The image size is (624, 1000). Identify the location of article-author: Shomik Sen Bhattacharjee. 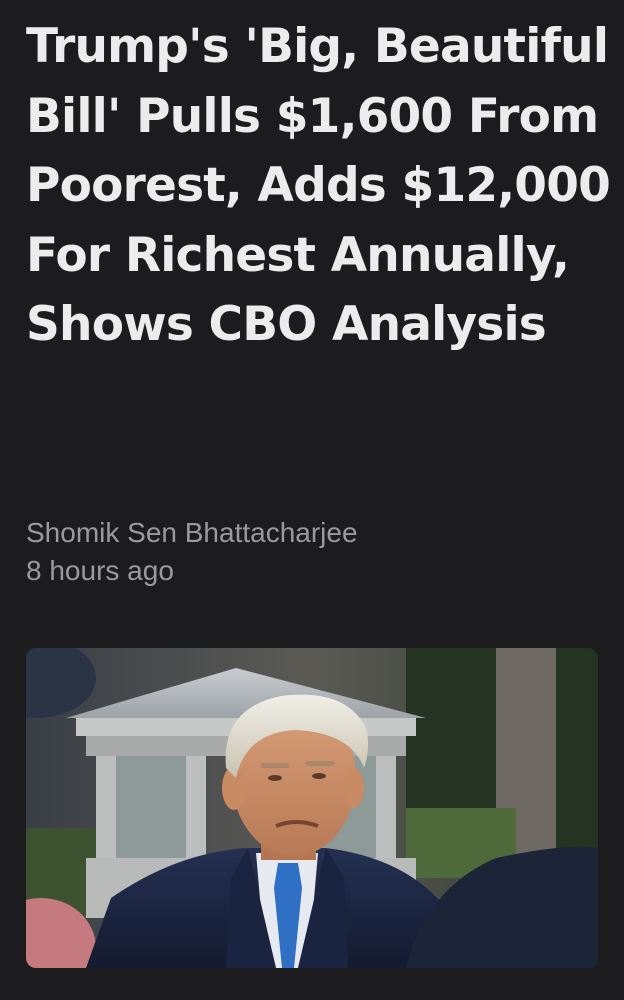
(192, 532).